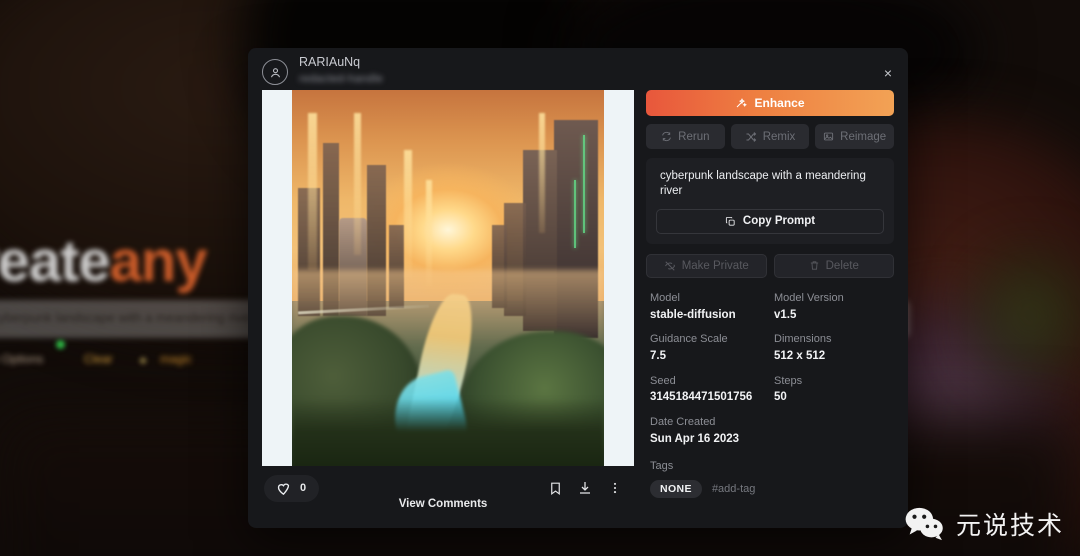  What do you see at coordinates (658, 356) in the screenshot?
I see `metadata-value: 7.5` at bounding box center [658, 356].